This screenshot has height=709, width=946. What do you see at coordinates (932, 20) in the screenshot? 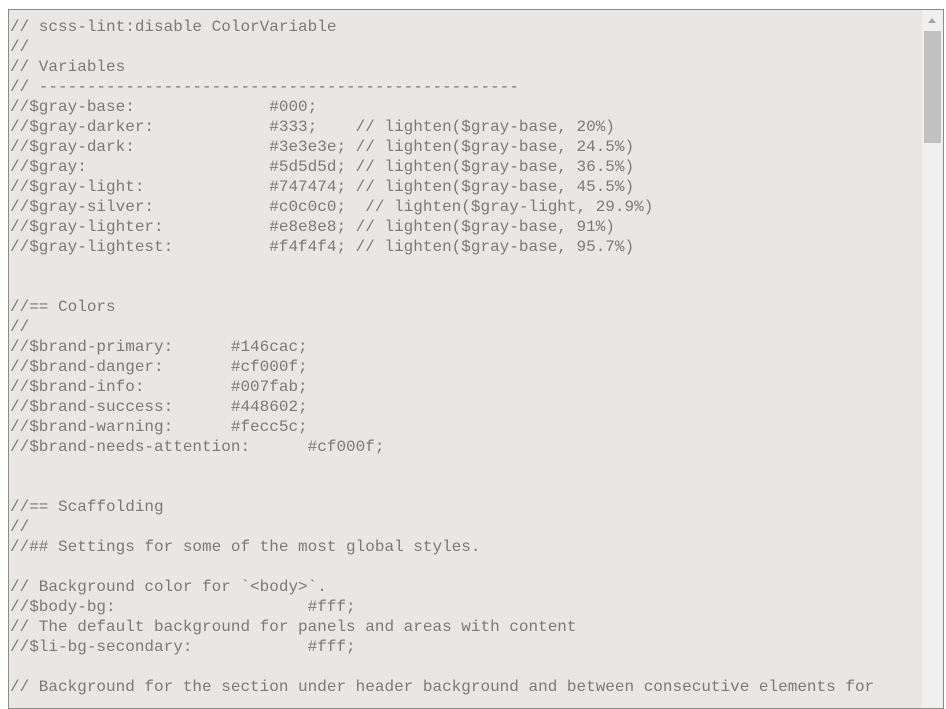
I see `scroll-up-arrow-icon` at bounding box center [932, 20].